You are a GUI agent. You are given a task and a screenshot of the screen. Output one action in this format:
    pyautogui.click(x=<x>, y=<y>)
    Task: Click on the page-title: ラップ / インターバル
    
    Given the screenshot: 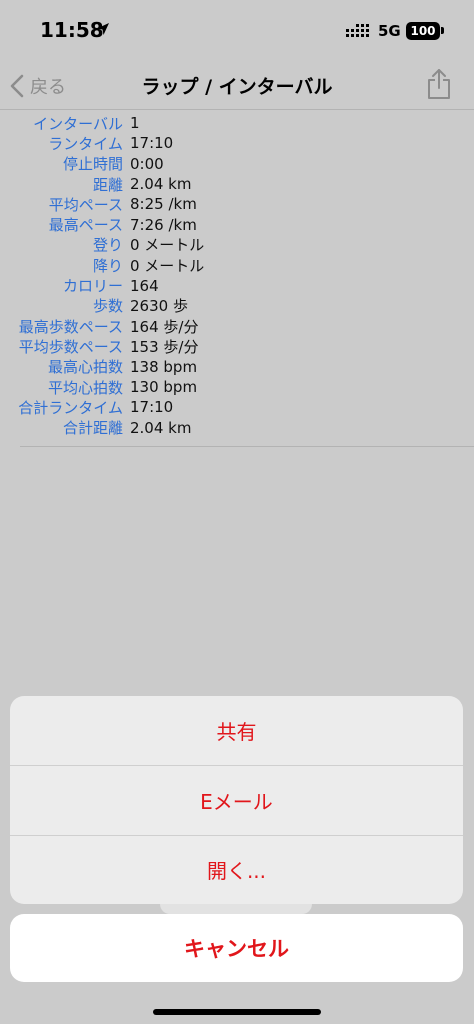 What is the action you would take?
    pyautogui.click(x=237, y=87)
    